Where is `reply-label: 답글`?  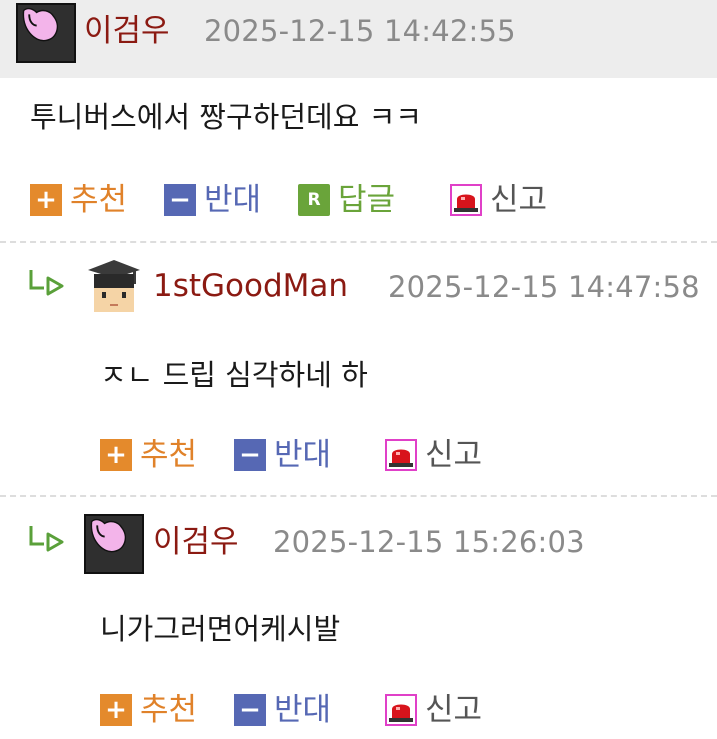 reply-label: 답글 is located at coordinates (367, 199).